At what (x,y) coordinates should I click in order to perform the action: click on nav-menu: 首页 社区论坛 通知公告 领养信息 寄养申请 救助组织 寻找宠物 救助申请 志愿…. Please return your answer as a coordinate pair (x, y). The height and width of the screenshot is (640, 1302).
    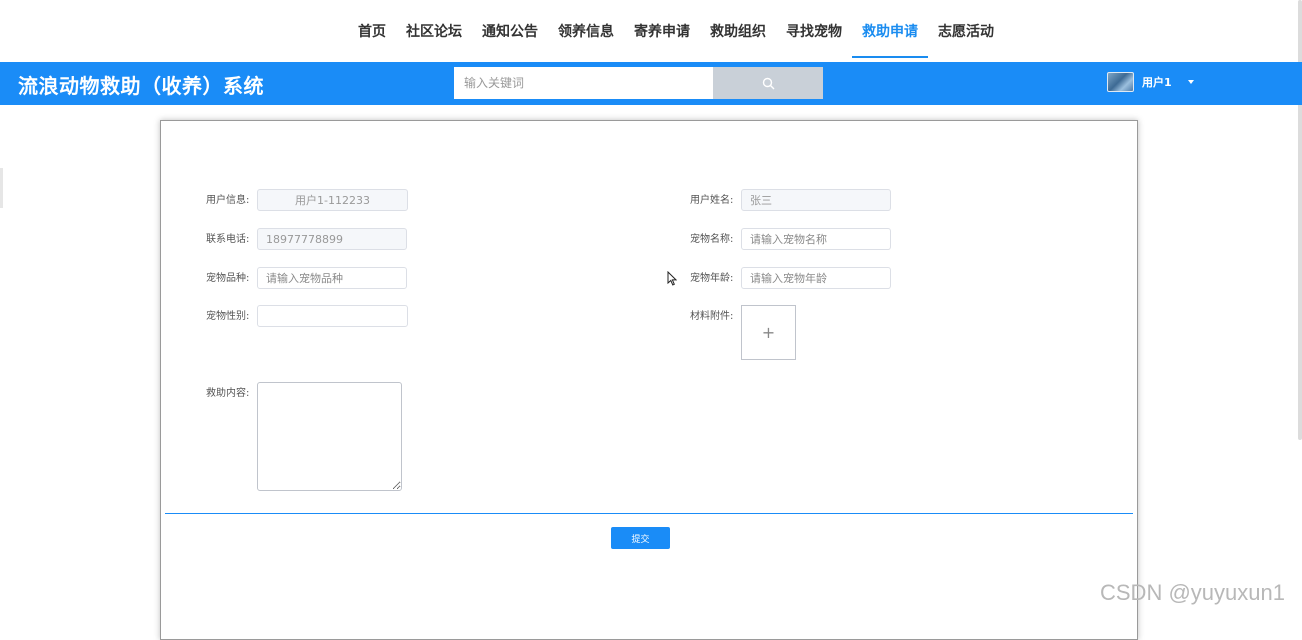
    Looking at the image, I should click on (676, 31).